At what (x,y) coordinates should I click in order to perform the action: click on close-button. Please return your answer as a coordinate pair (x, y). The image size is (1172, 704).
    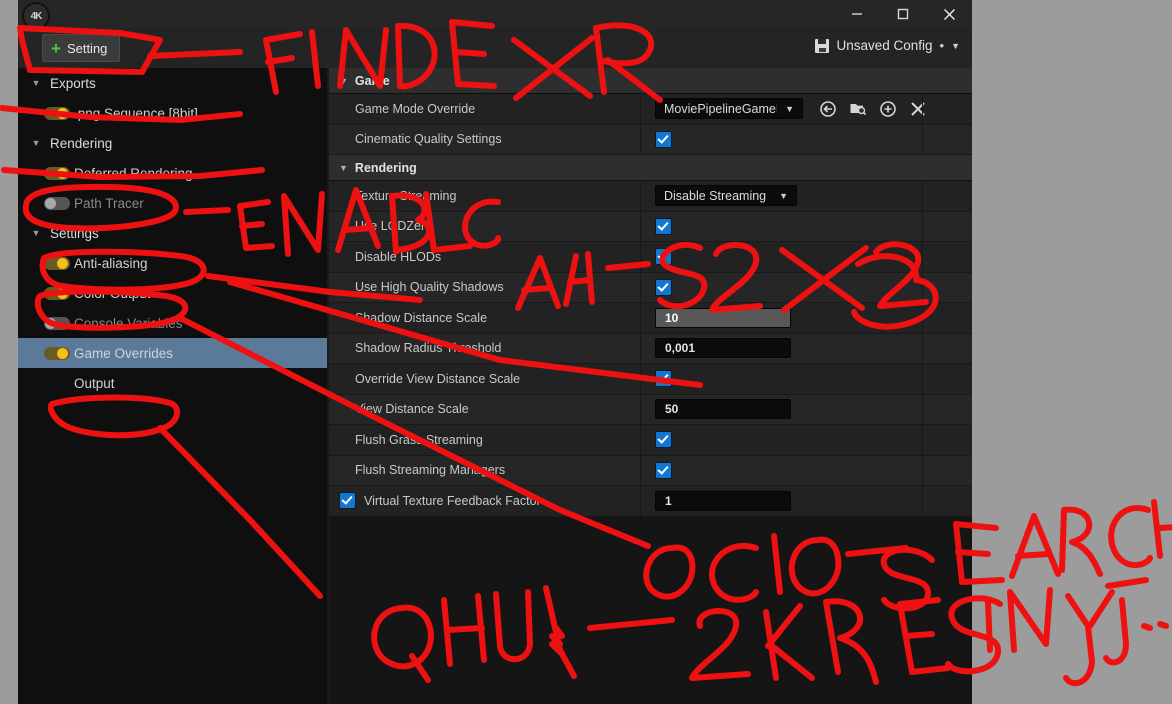
    Looking at the image, I should click on (949, 14).